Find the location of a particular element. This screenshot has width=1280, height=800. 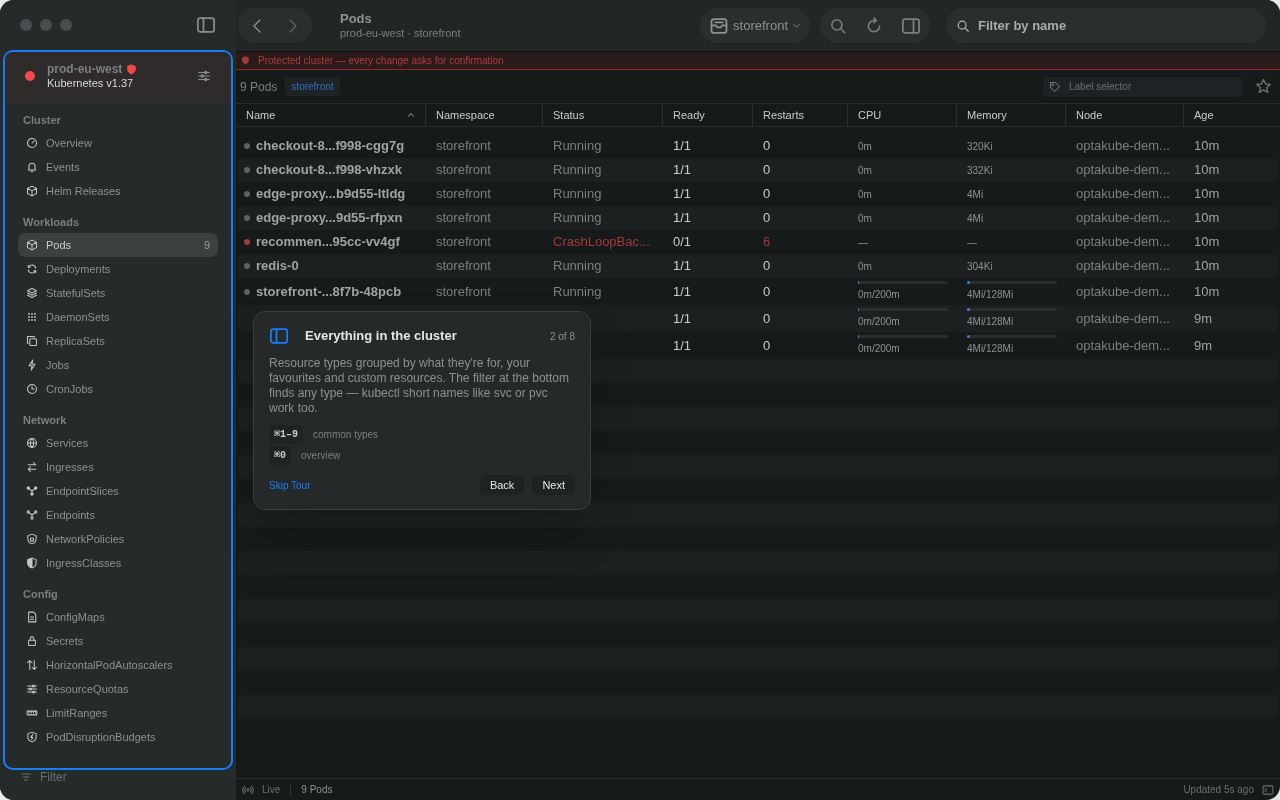

refresh-icon is located at coordinates (874, 25).